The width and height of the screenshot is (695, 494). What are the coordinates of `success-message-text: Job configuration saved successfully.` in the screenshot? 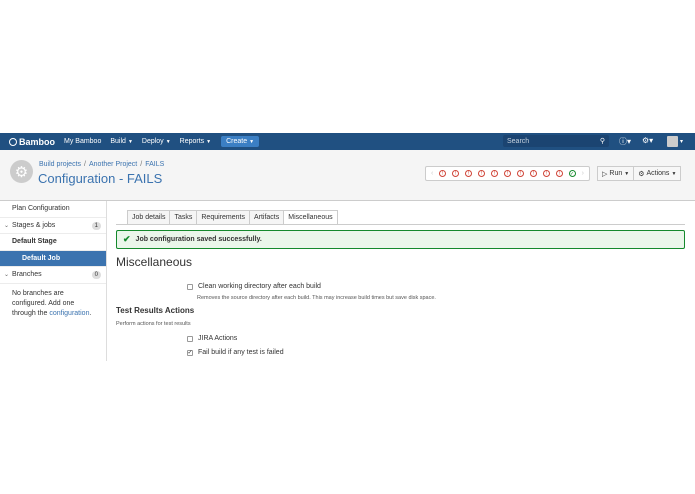 It's located at (198, 239).